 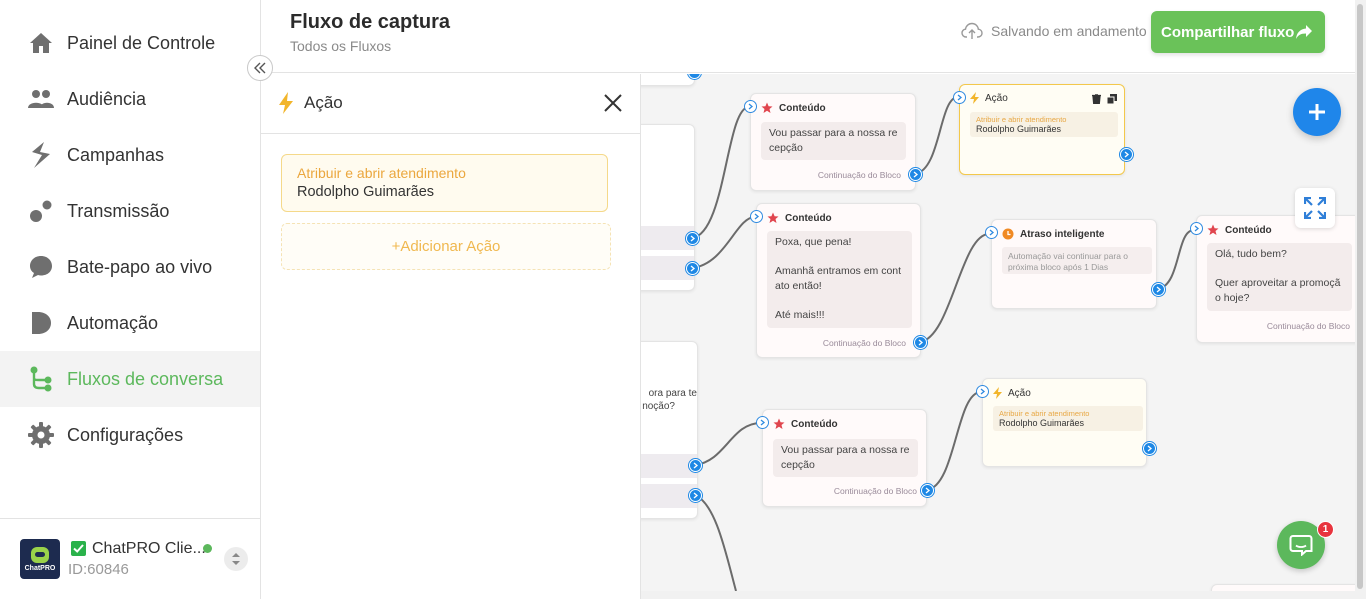 I want to click on action-type: Atribuir e abrir atendimento, so click(x=381, y=173).